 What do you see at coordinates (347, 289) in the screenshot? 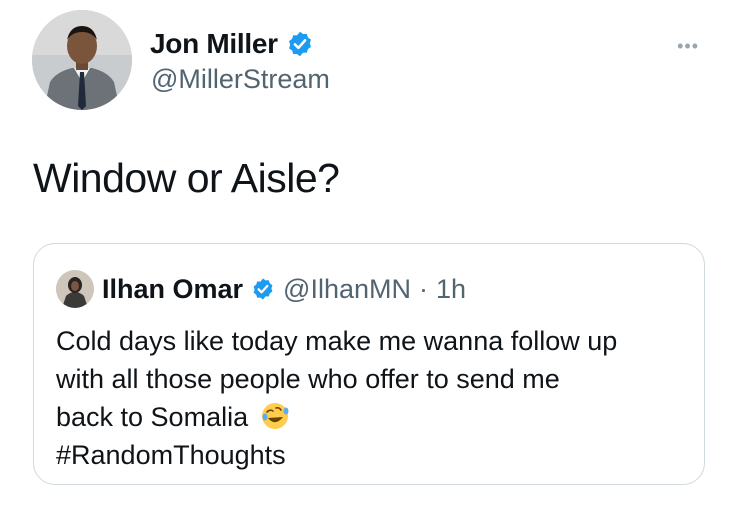
I see `quoted-author-handle: @IlhanMN` at bounding box center [347, 289].